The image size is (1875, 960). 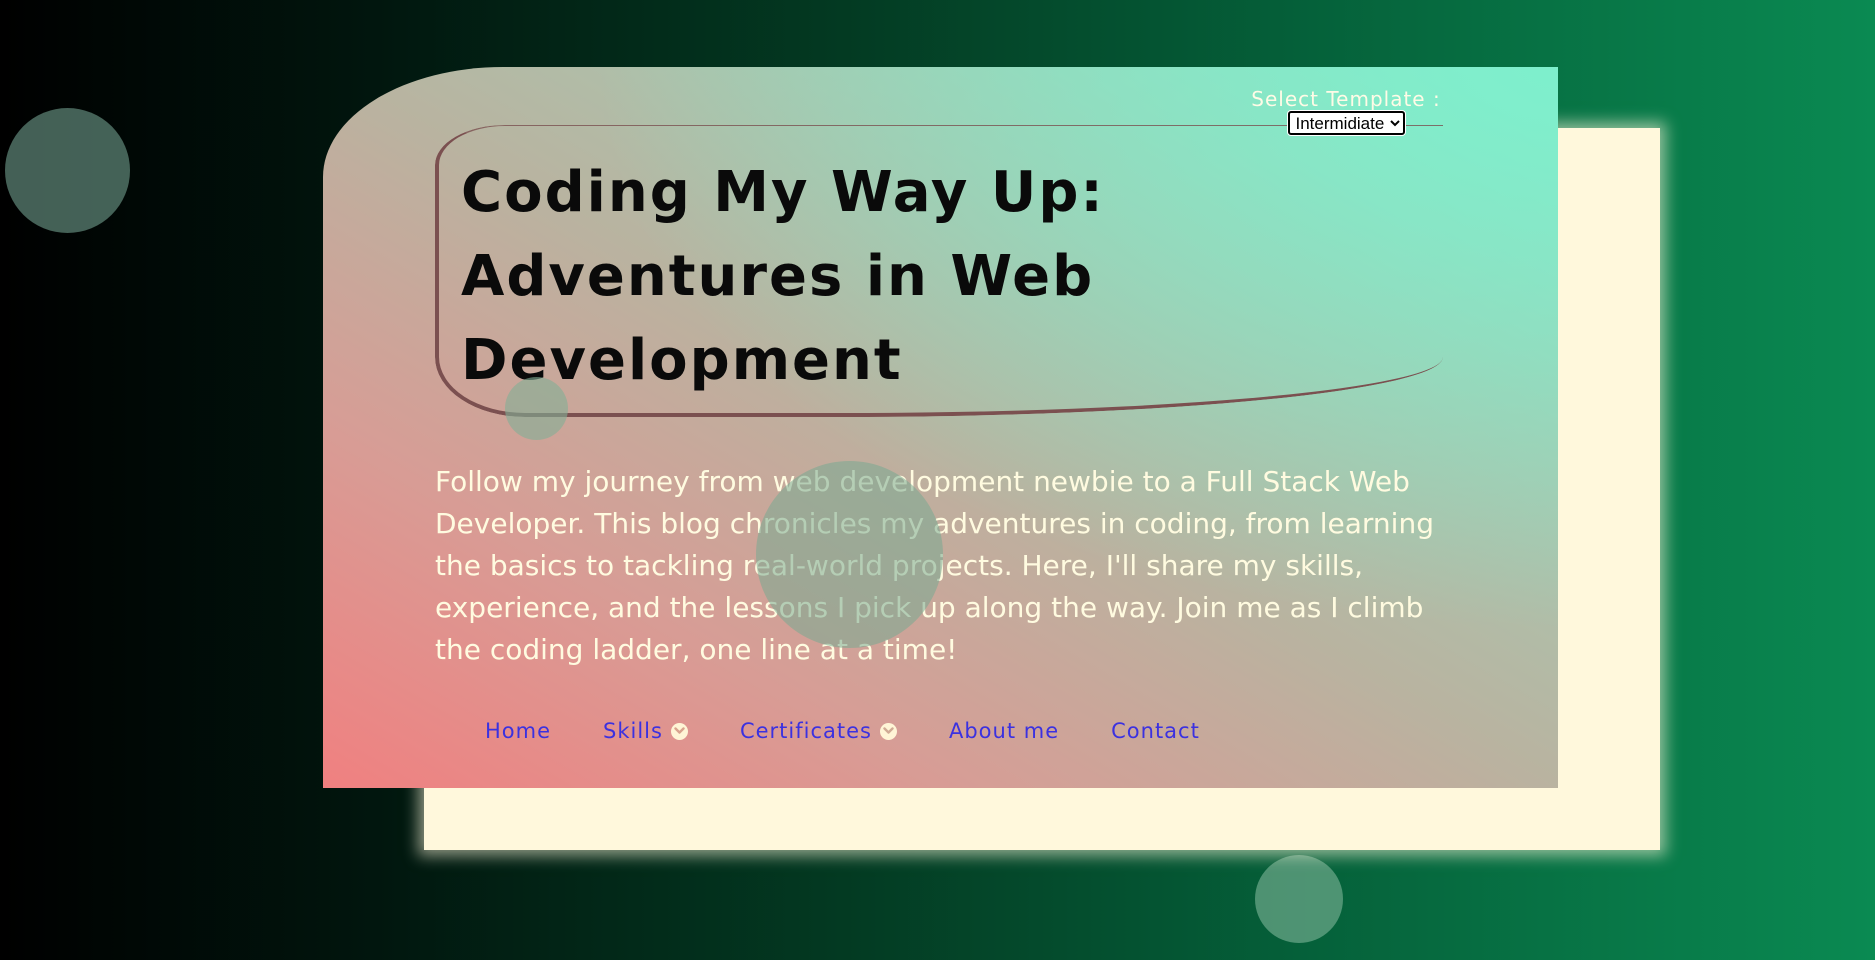 What do you see at coordinates (1346, 99) in the screenshot?
I see `template-select-label: Select Template :` at bounding box center [1346, 99].